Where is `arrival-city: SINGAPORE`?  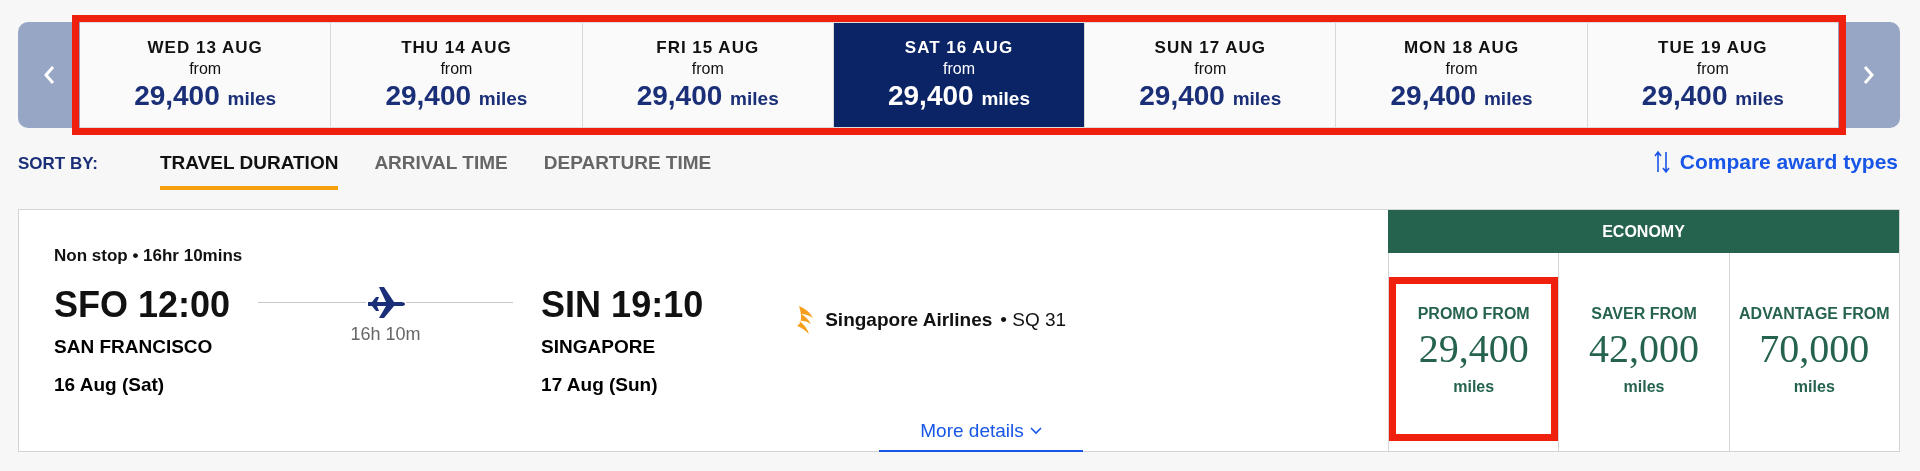 arrival-city: SINGAPORE is located at coordinates (599, 347).